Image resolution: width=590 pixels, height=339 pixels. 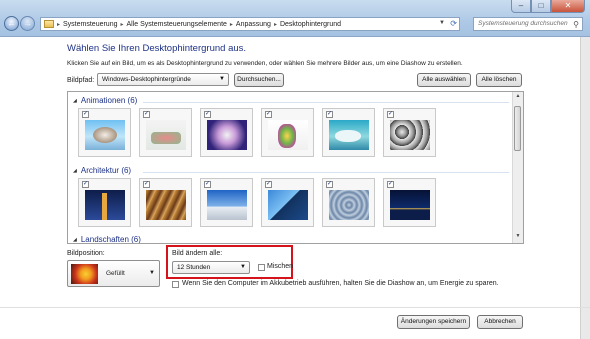 I want to click on breadcrumb-item: Systemsteuerung, so click(x=90, y=24).